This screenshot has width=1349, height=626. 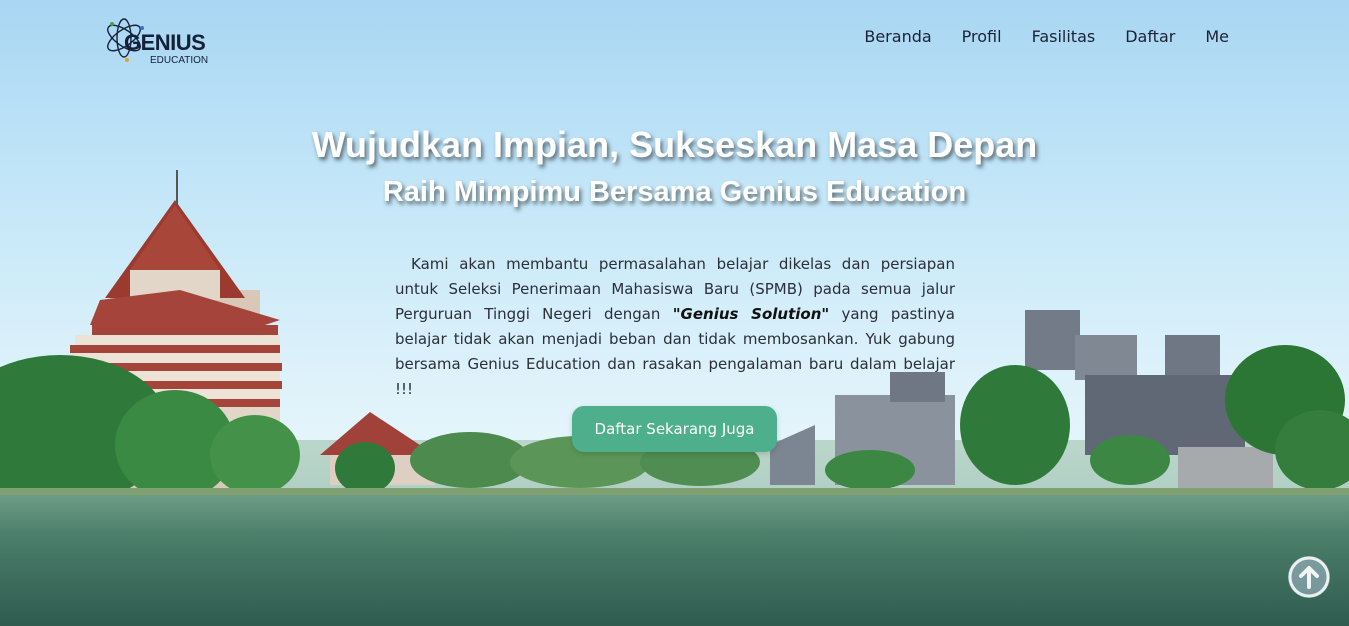 I want to click on nav-item-fasilitas: Fasilitas, so click(x=1064, y=36).